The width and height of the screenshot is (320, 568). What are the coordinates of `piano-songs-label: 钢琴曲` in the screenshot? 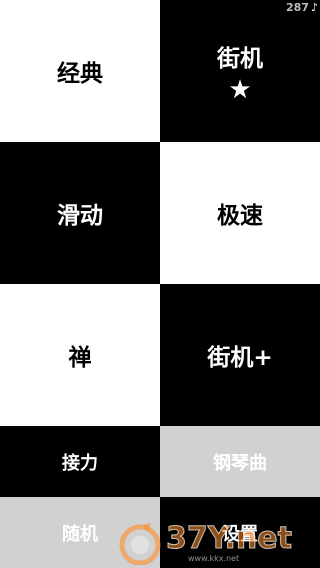 It's located at (240, 463).